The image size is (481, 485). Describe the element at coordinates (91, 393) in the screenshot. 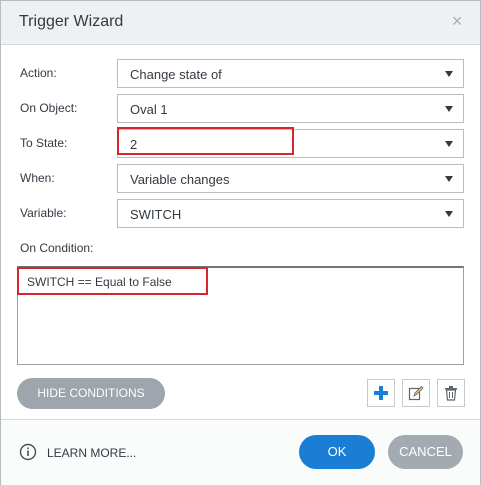

I see `hide-conditions-button: HIDE CONDITIONS` at that location.